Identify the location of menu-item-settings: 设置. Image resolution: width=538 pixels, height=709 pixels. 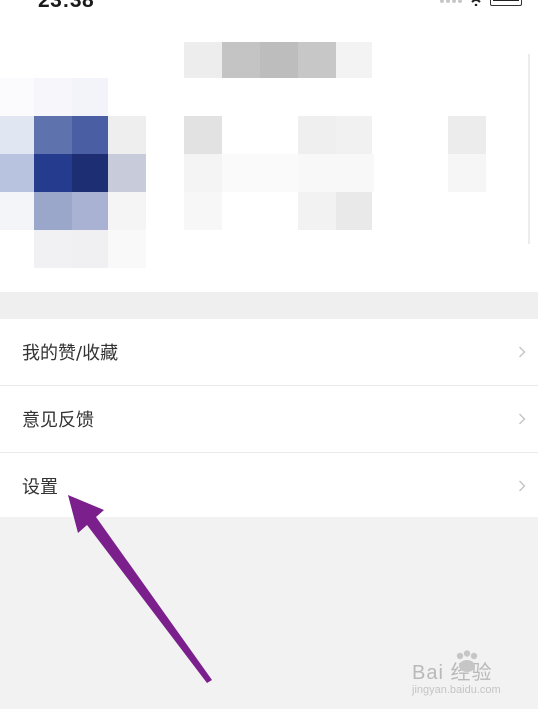
(269, 486).